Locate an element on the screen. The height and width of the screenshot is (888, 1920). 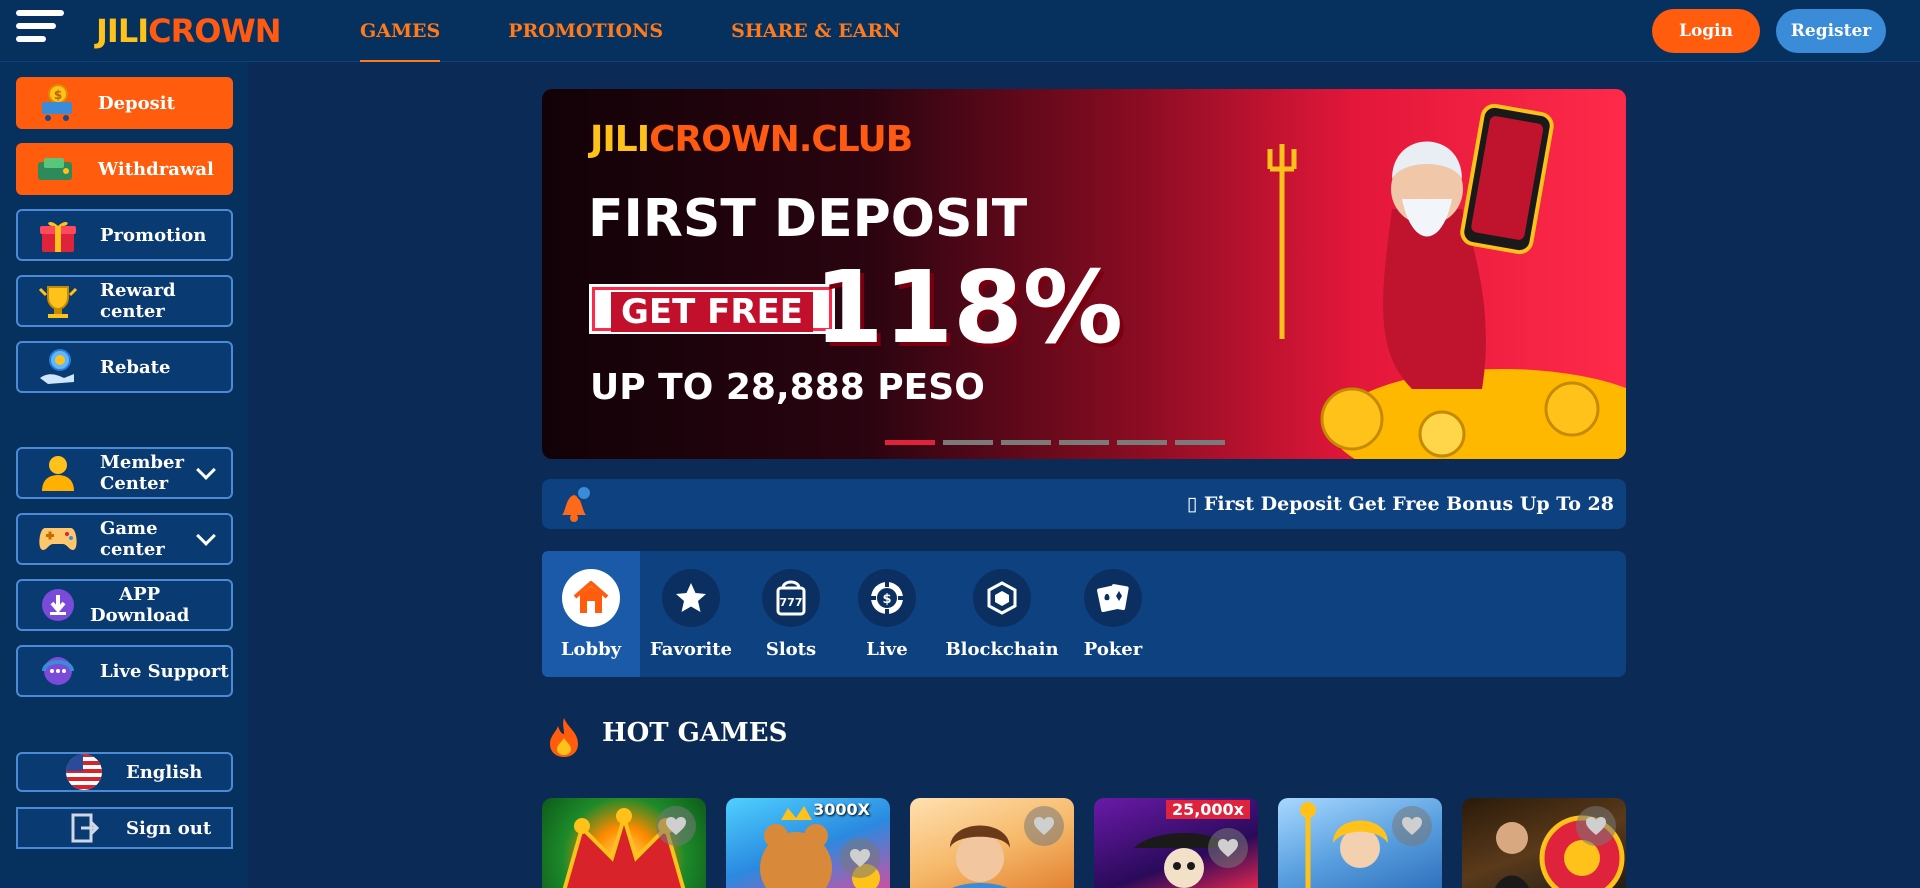
nav-promotions: PROMOTIONS is located at coordinates (585, 31).